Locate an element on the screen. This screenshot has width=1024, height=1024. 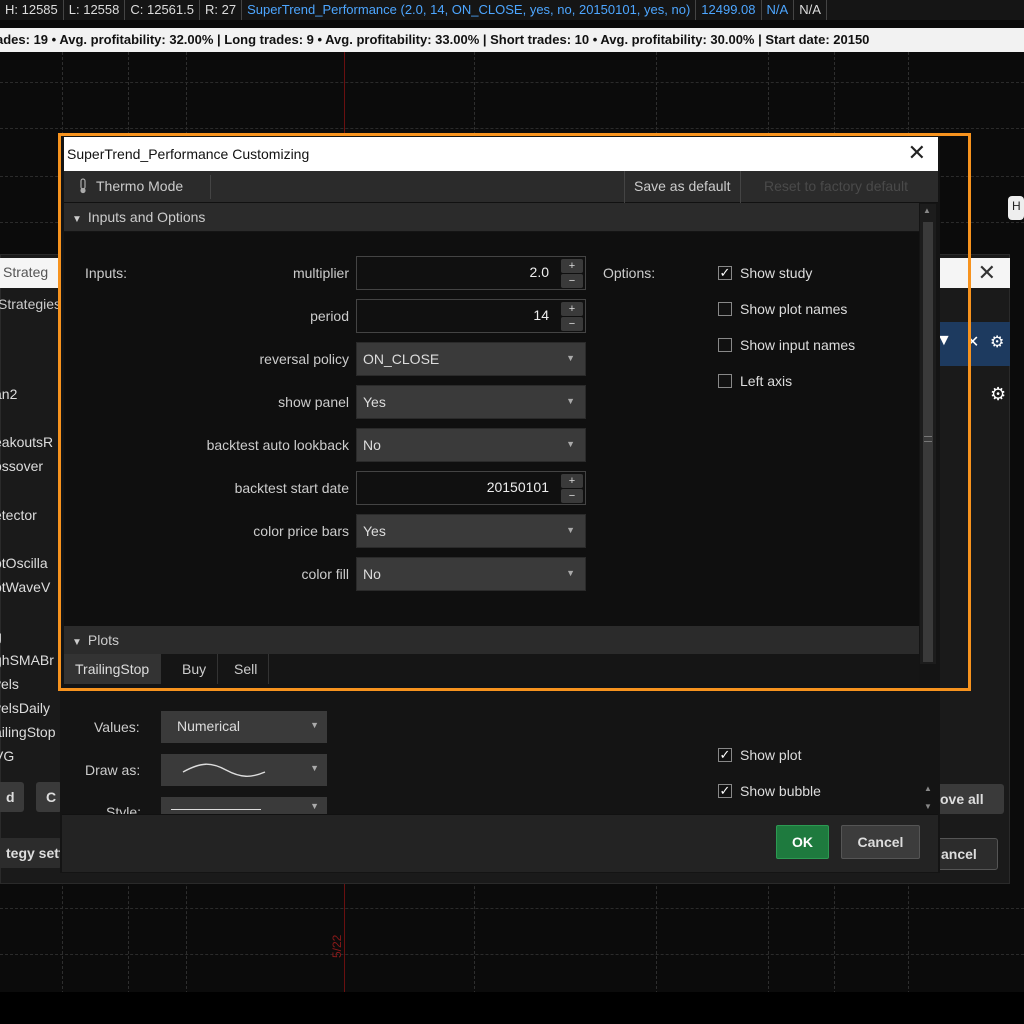
remove-all-button: ove all is located at coordinates (967, 799).